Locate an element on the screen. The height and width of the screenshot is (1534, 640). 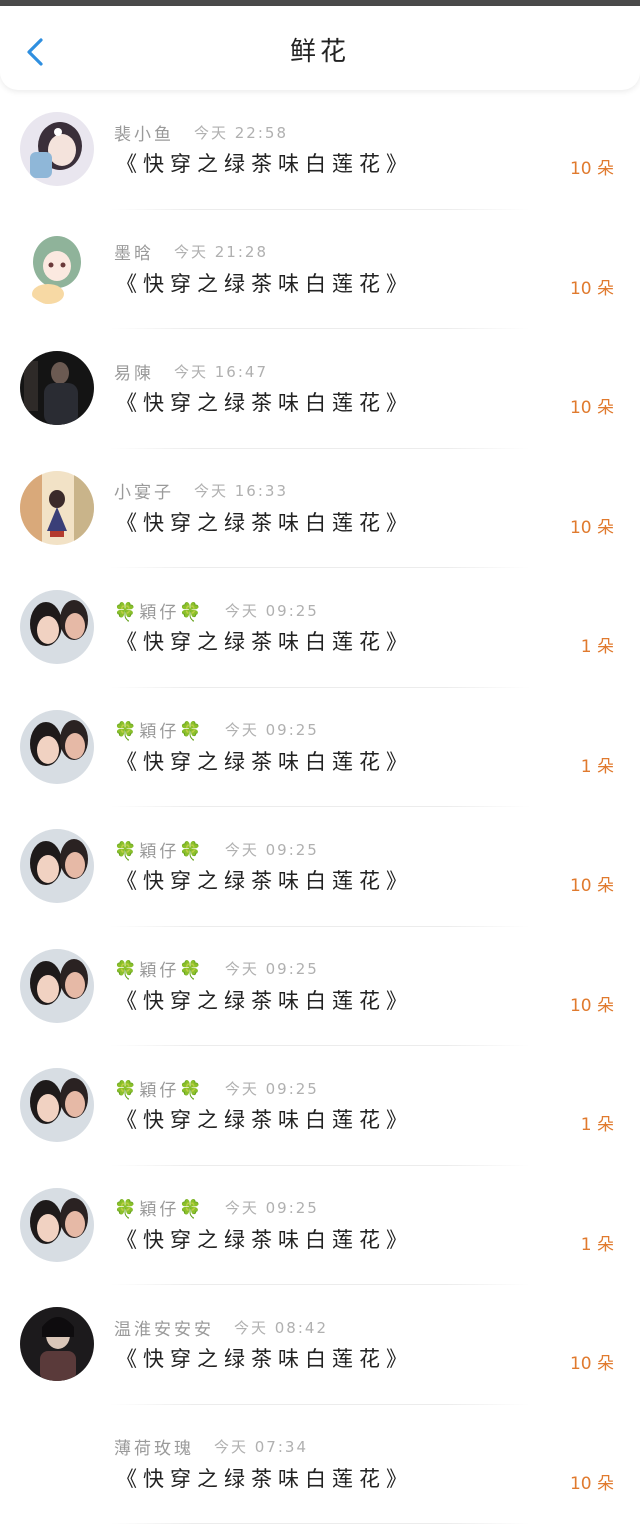
list-item: 小宴子 今天 16:33 《快穿之绿茶味白莲花》 10 朵 is located at coordinates (320, 508).